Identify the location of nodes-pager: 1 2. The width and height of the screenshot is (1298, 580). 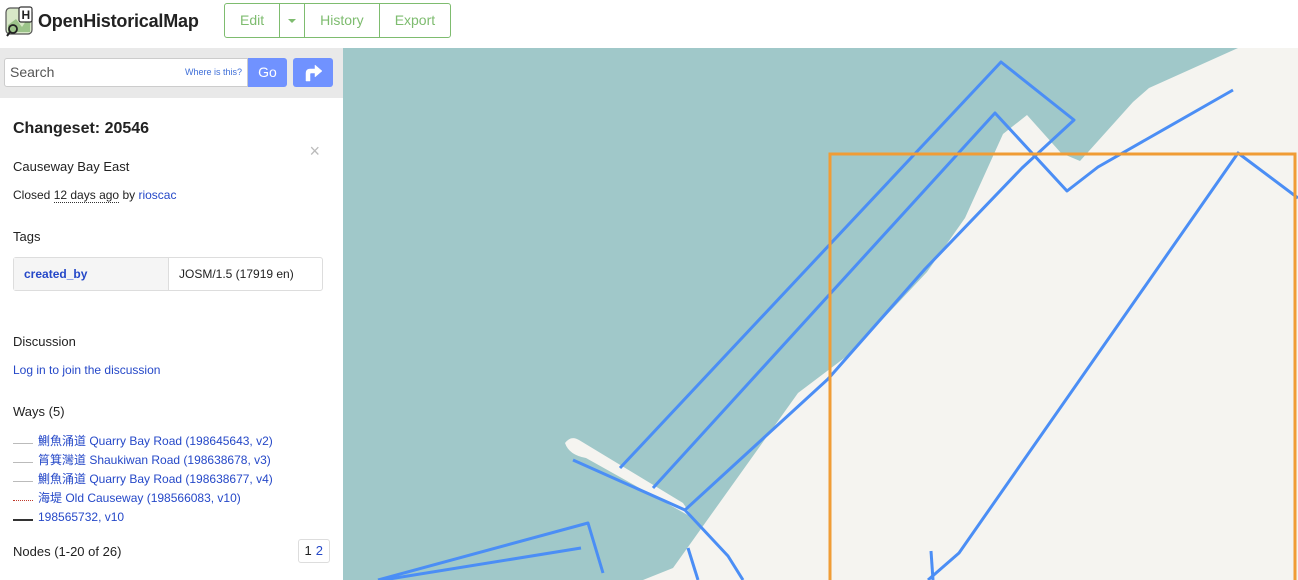
(313, 551).